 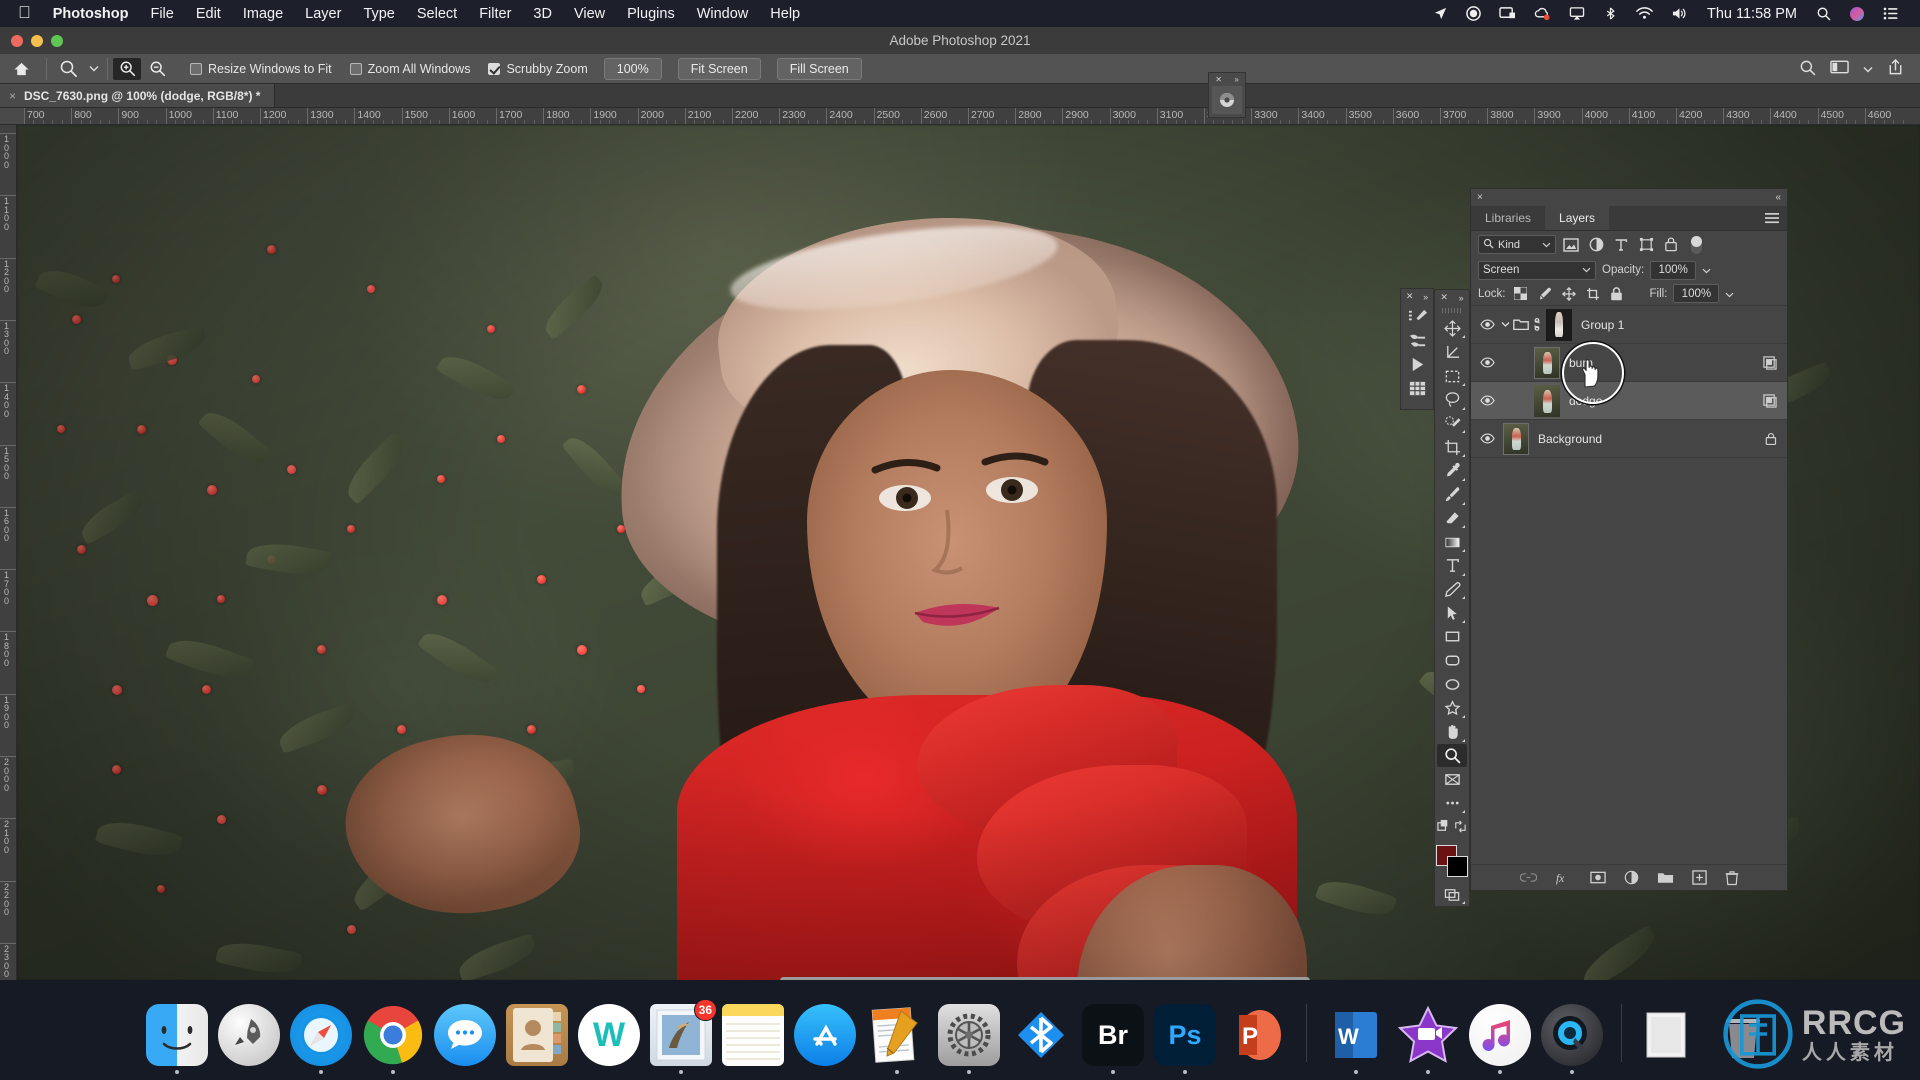 What do you see at coordinates (1778, 197) in the screenshot?
I see `collapse-icon: «` at bounding box center [1778, 197].